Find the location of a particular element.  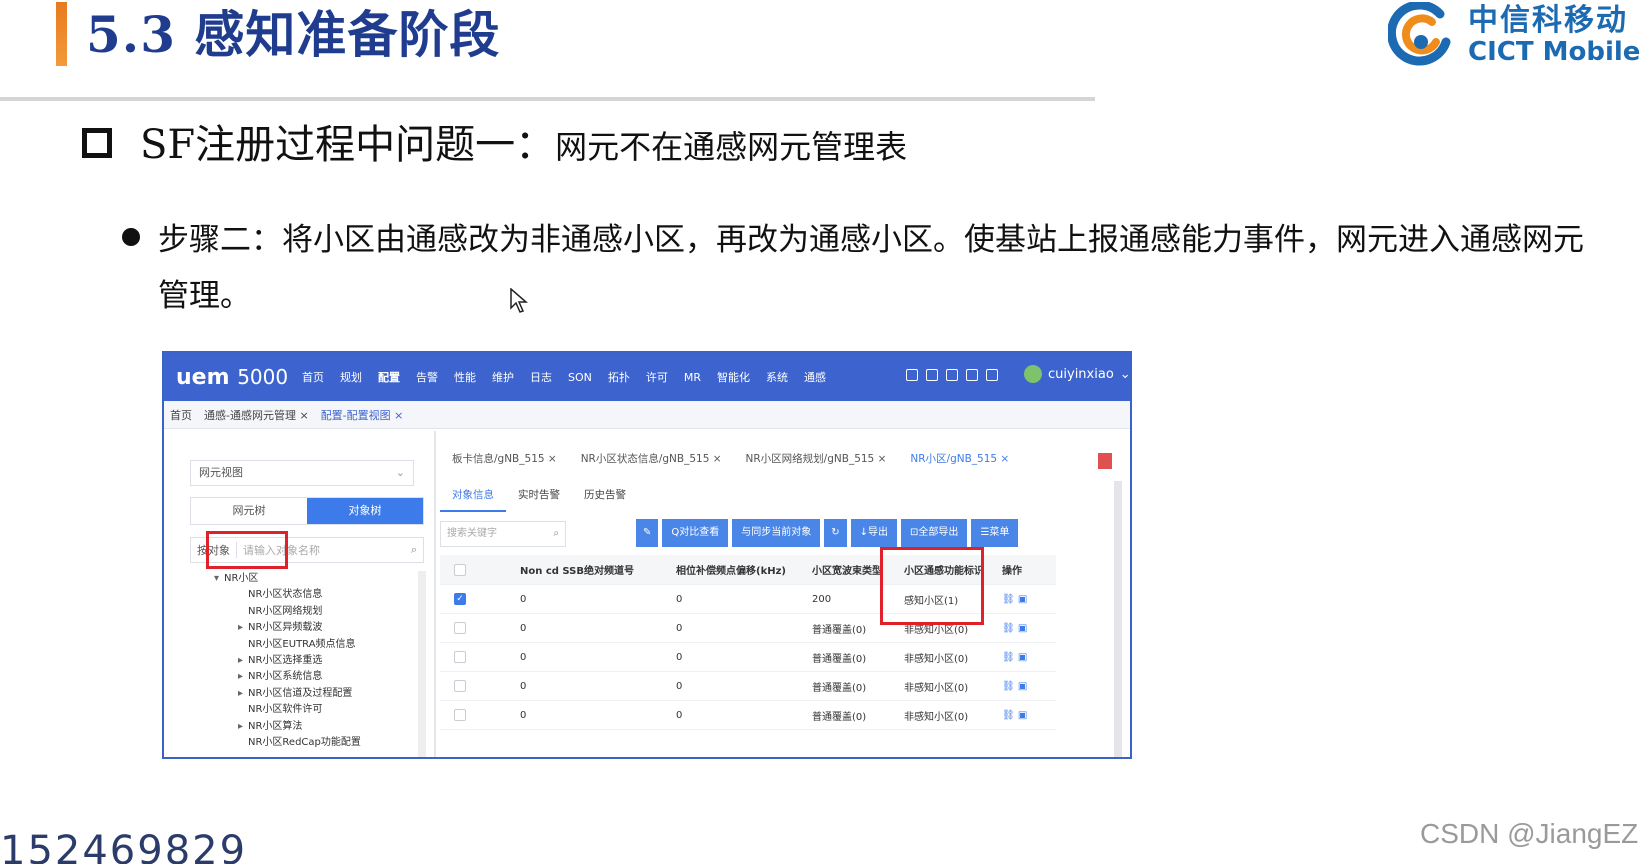

menu-item: 性能 is located at coordinates (465, 377).